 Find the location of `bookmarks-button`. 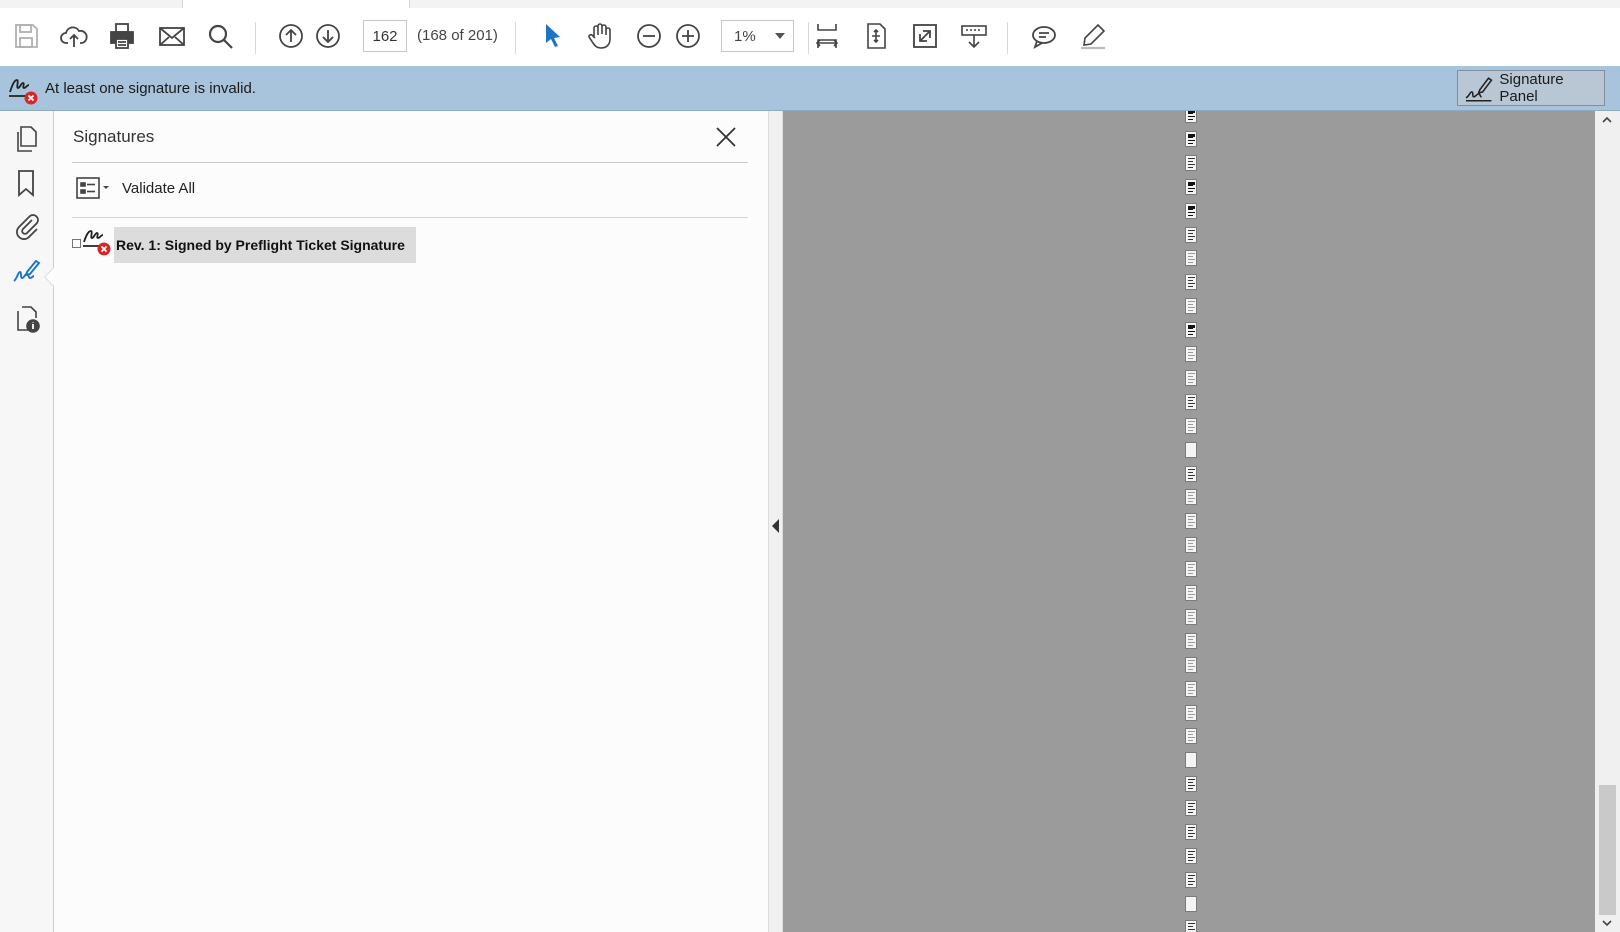

bookmarks-button is located at coordinates (26, 183).